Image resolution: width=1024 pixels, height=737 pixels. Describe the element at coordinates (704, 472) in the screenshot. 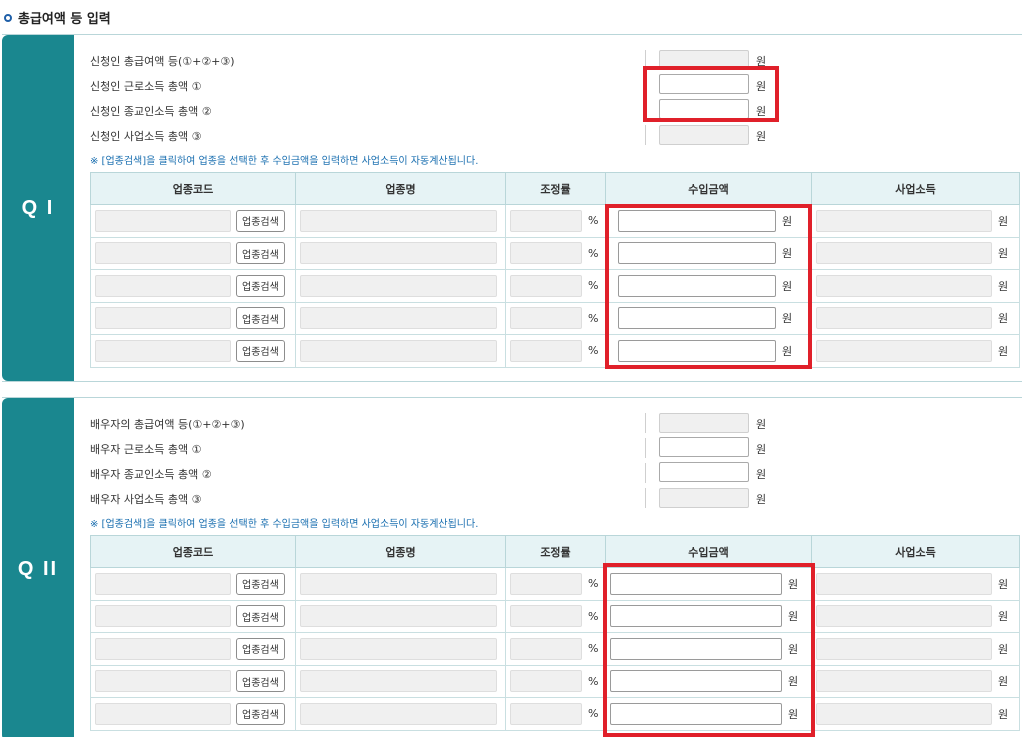

I see `q2-religious-input` at that location.